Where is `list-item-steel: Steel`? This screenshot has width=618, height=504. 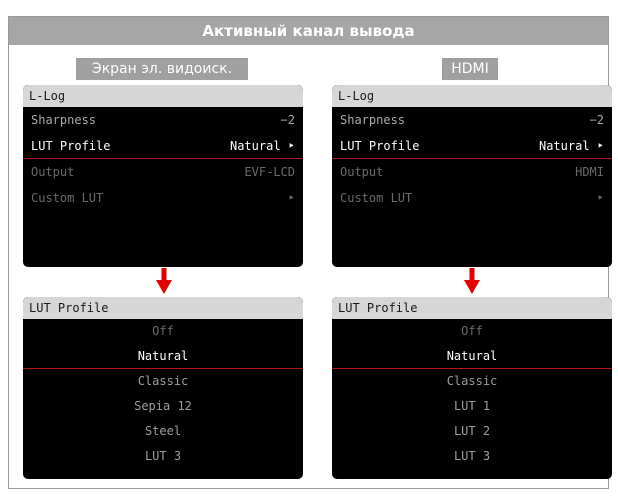 list-item-steel: Steel is located at coordinates (163, 431).